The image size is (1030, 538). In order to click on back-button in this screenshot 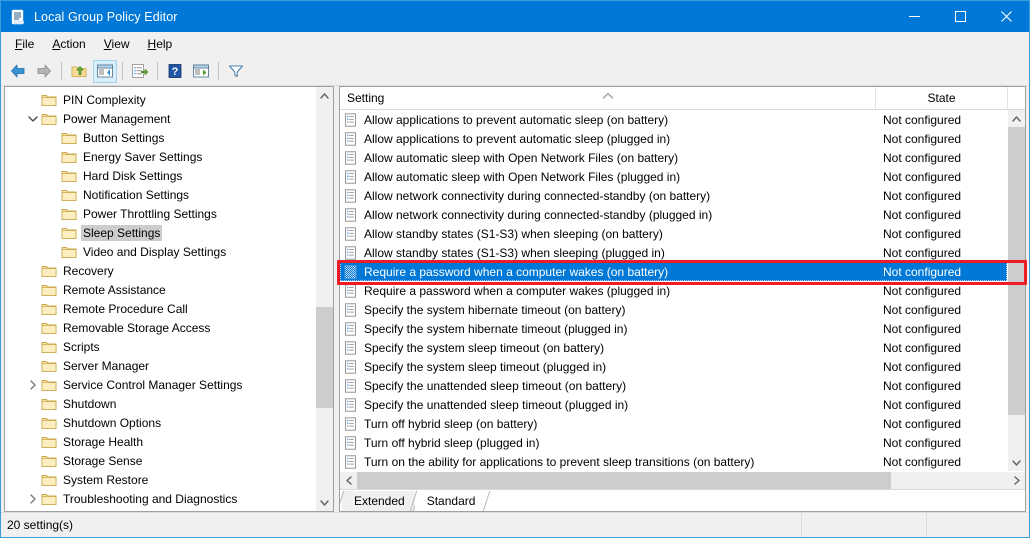, I will do `click(18, 71)`.